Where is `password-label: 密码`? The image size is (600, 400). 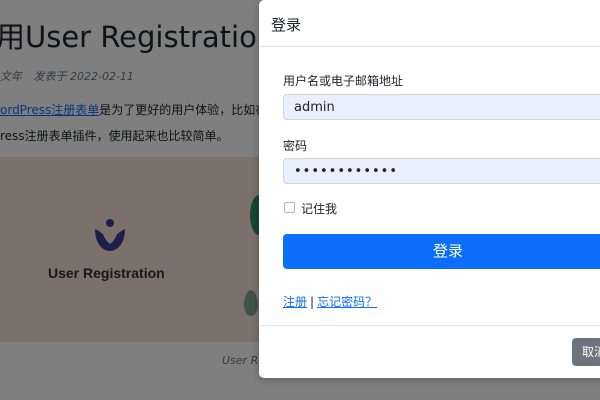 password-label: 密码 is located at coordinates (295, 146).